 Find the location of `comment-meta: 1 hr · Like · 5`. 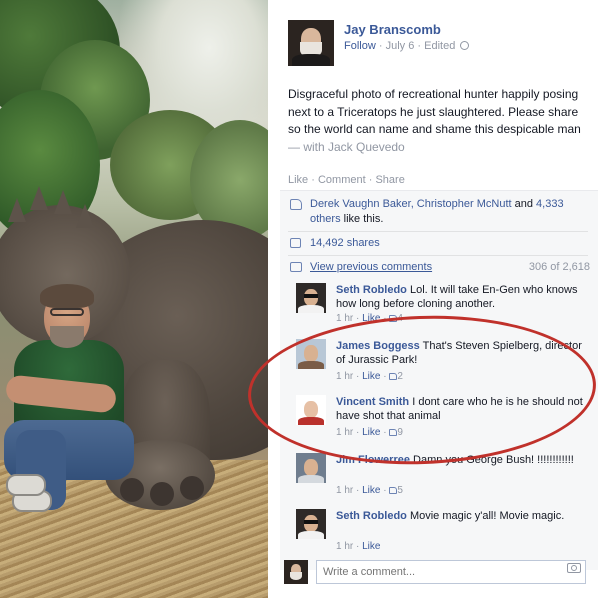

comment-meta: 1 hr · Like · 5 is located at coordinates (369, 490).